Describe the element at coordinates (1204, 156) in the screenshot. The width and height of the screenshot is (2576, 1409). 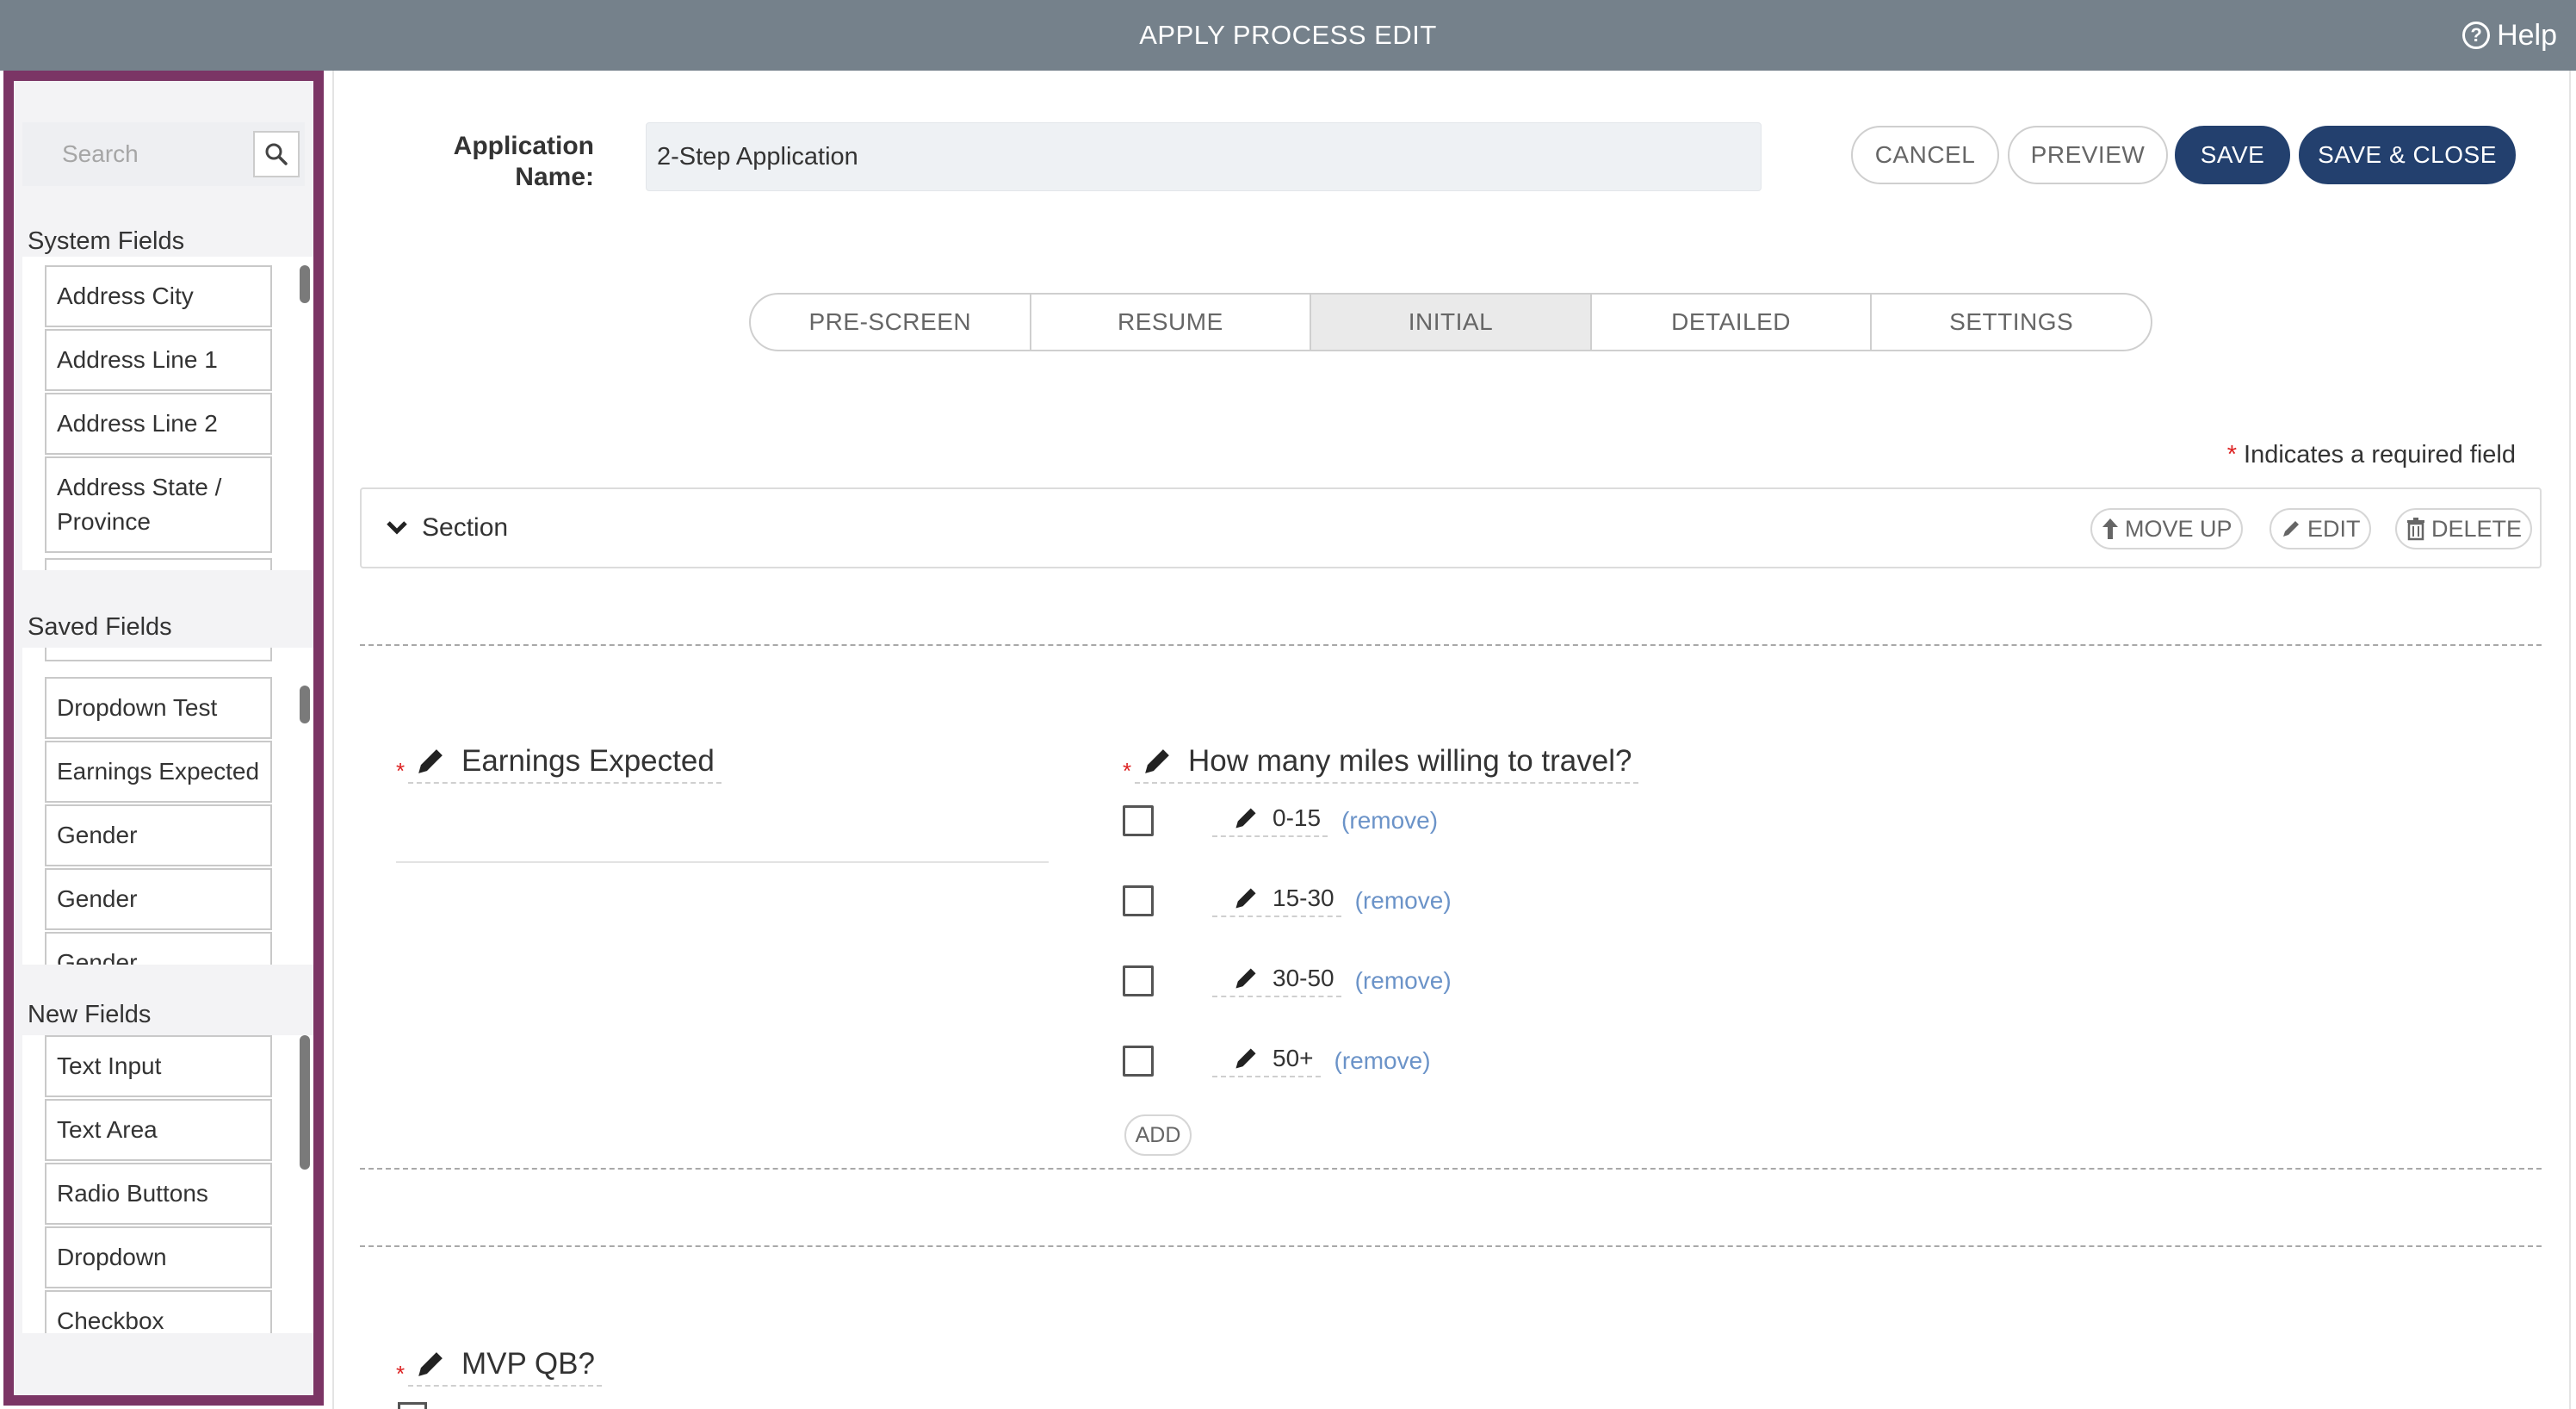
I see `application-name-input` at that location.